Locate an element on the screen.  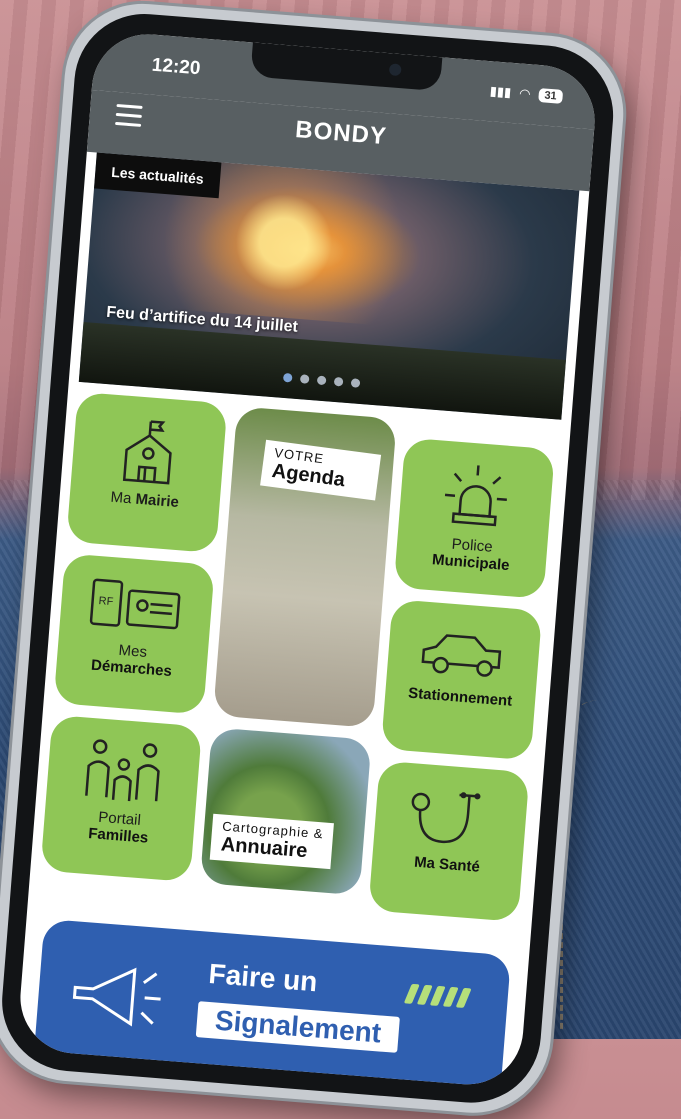
report-button: Signalement is located at coordinates (298, 1027).